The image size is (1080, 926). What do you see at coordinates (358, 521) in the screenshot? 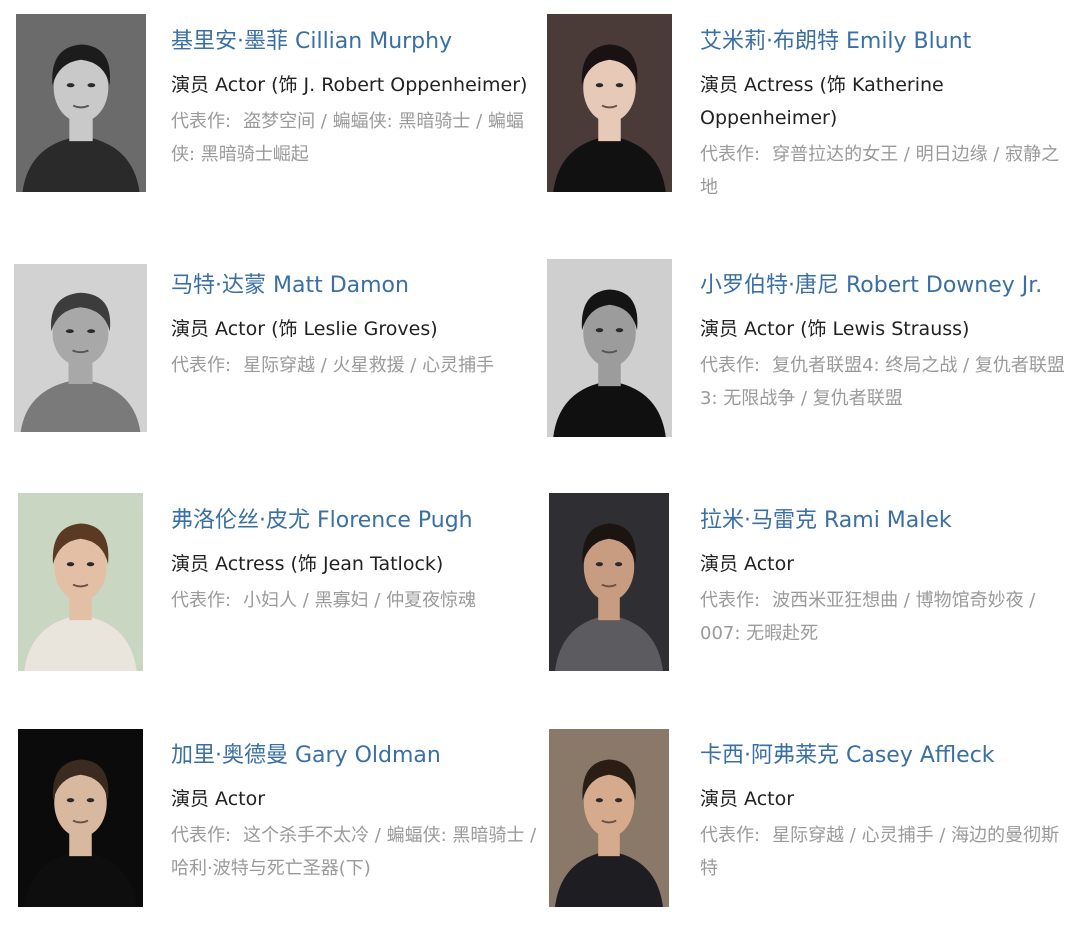
I see `actor-name-link: 弗洛伦丝·皮尤 Florence Pugh` at bounding box center [358, 521].